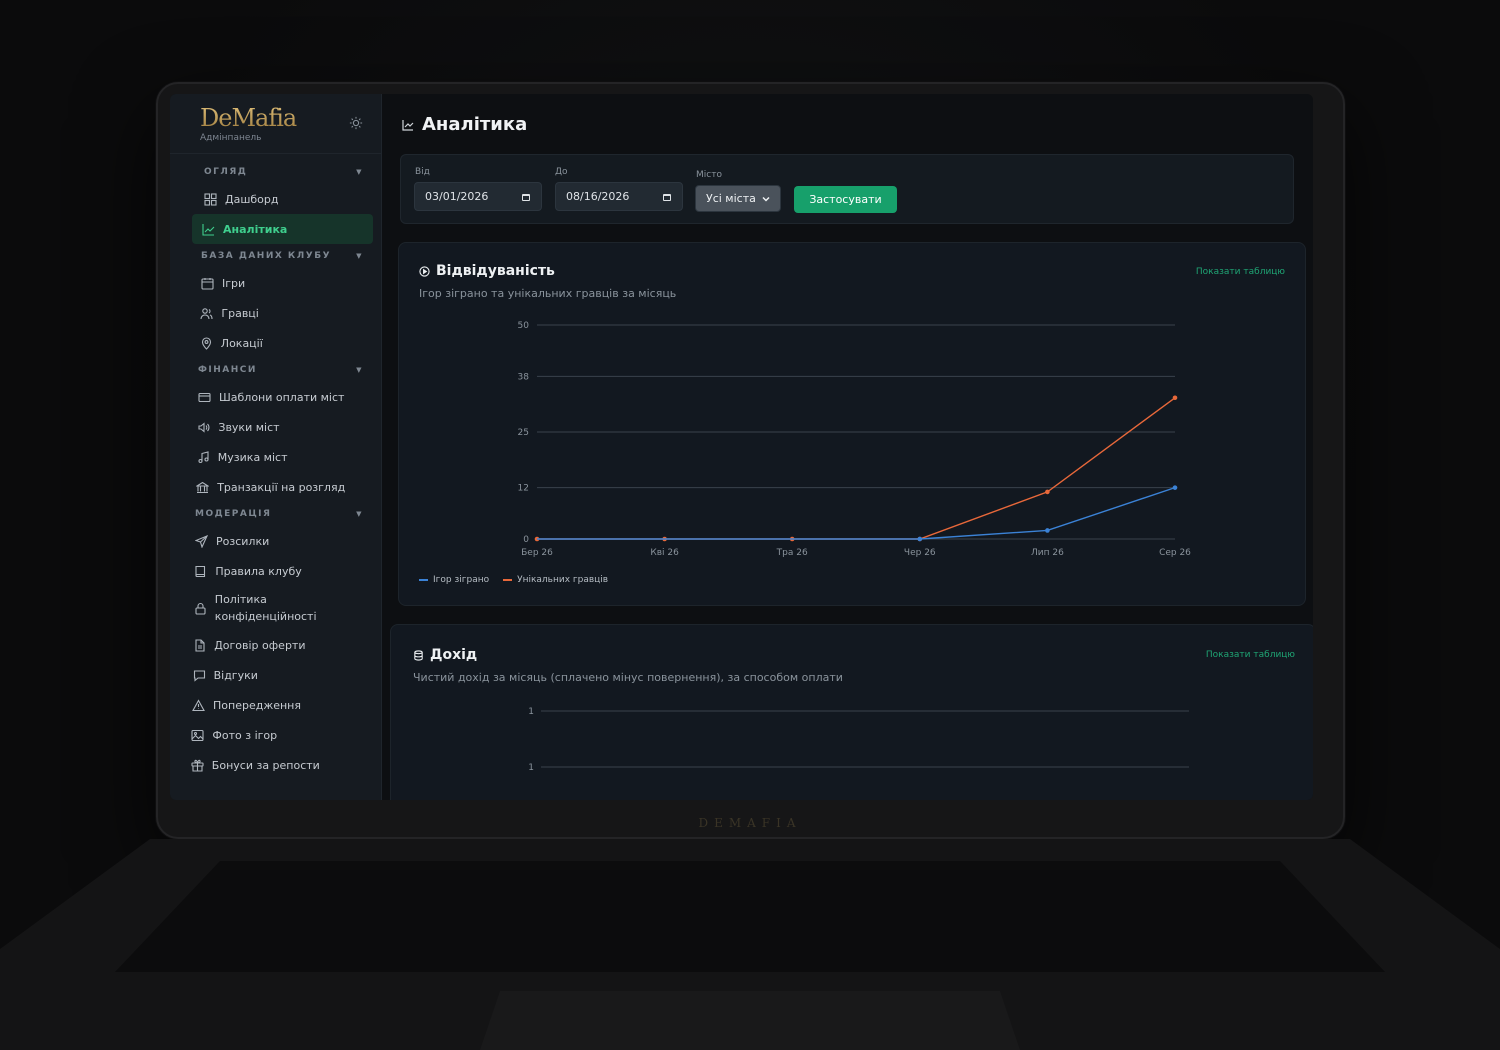 This screenshot has height=1050, width=1500. Describe the element at coordinates (275, 370) in the screenshot. I see `section-header: ФІНАНСИ ▼` at that location.